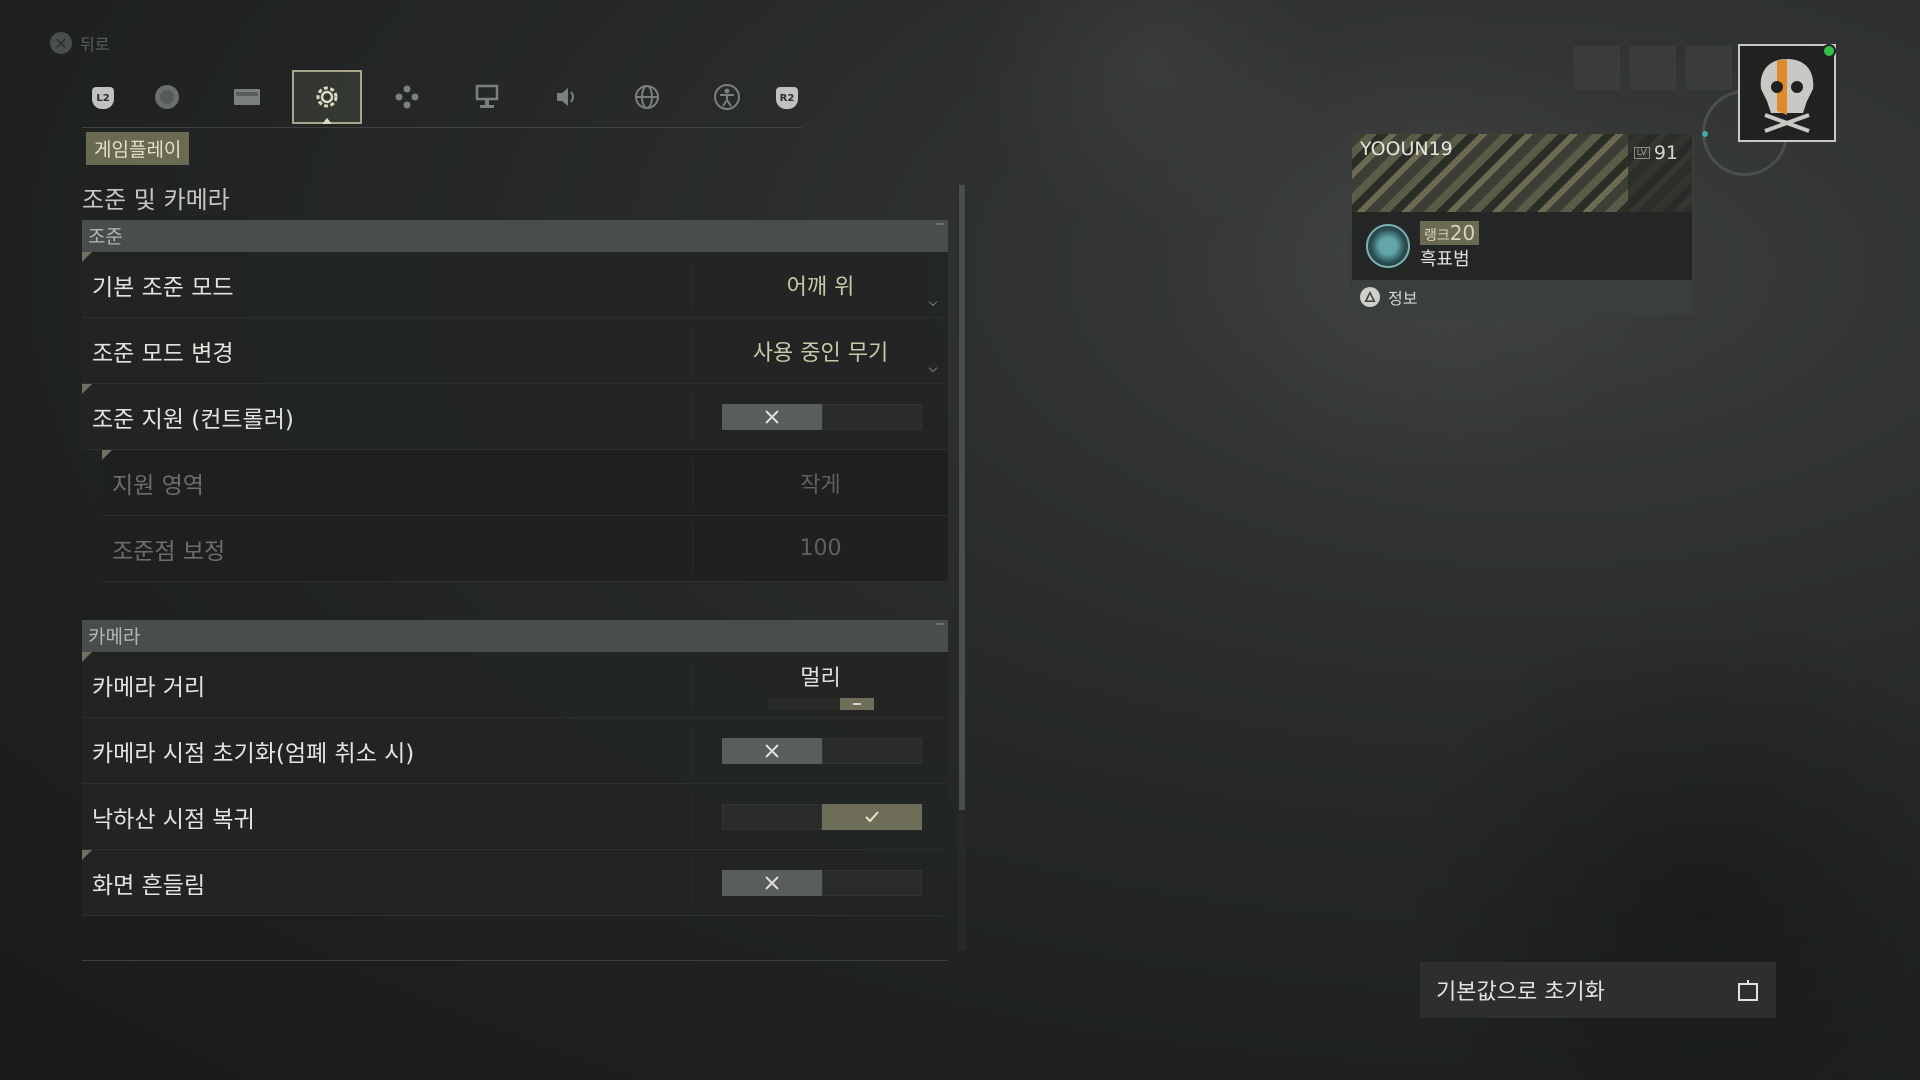 The width and height of the screenshot is (1920, 1080). Describe the element at coordinates (856, 703) in the screenshot. I see `slider-knob` at that location.